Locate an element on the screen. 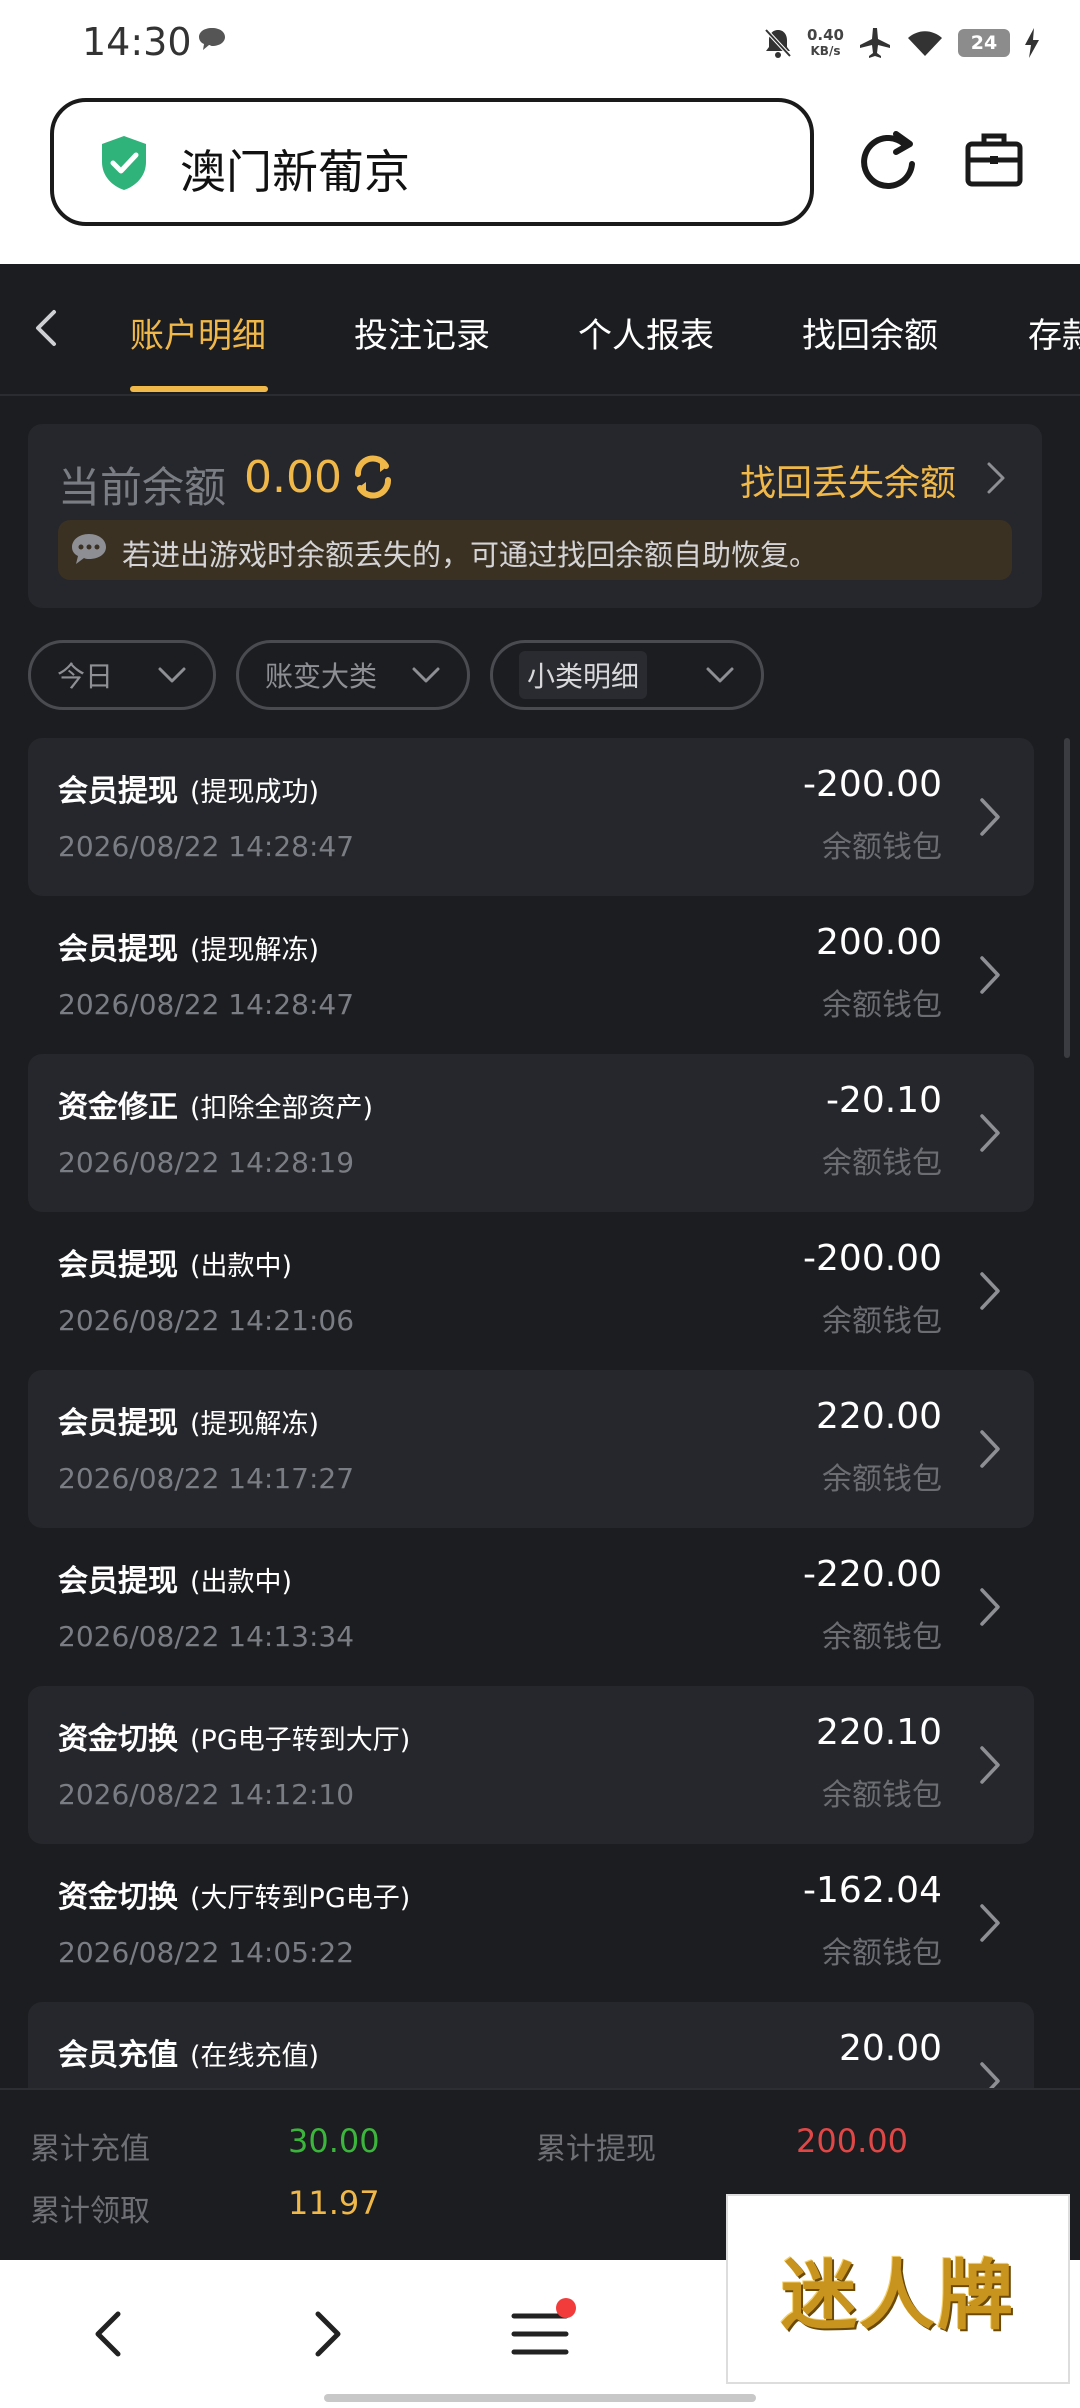 This screenshot has width=1080, height=2408. category-filter-label: 账变大类 is located at coordinates (321, 676).